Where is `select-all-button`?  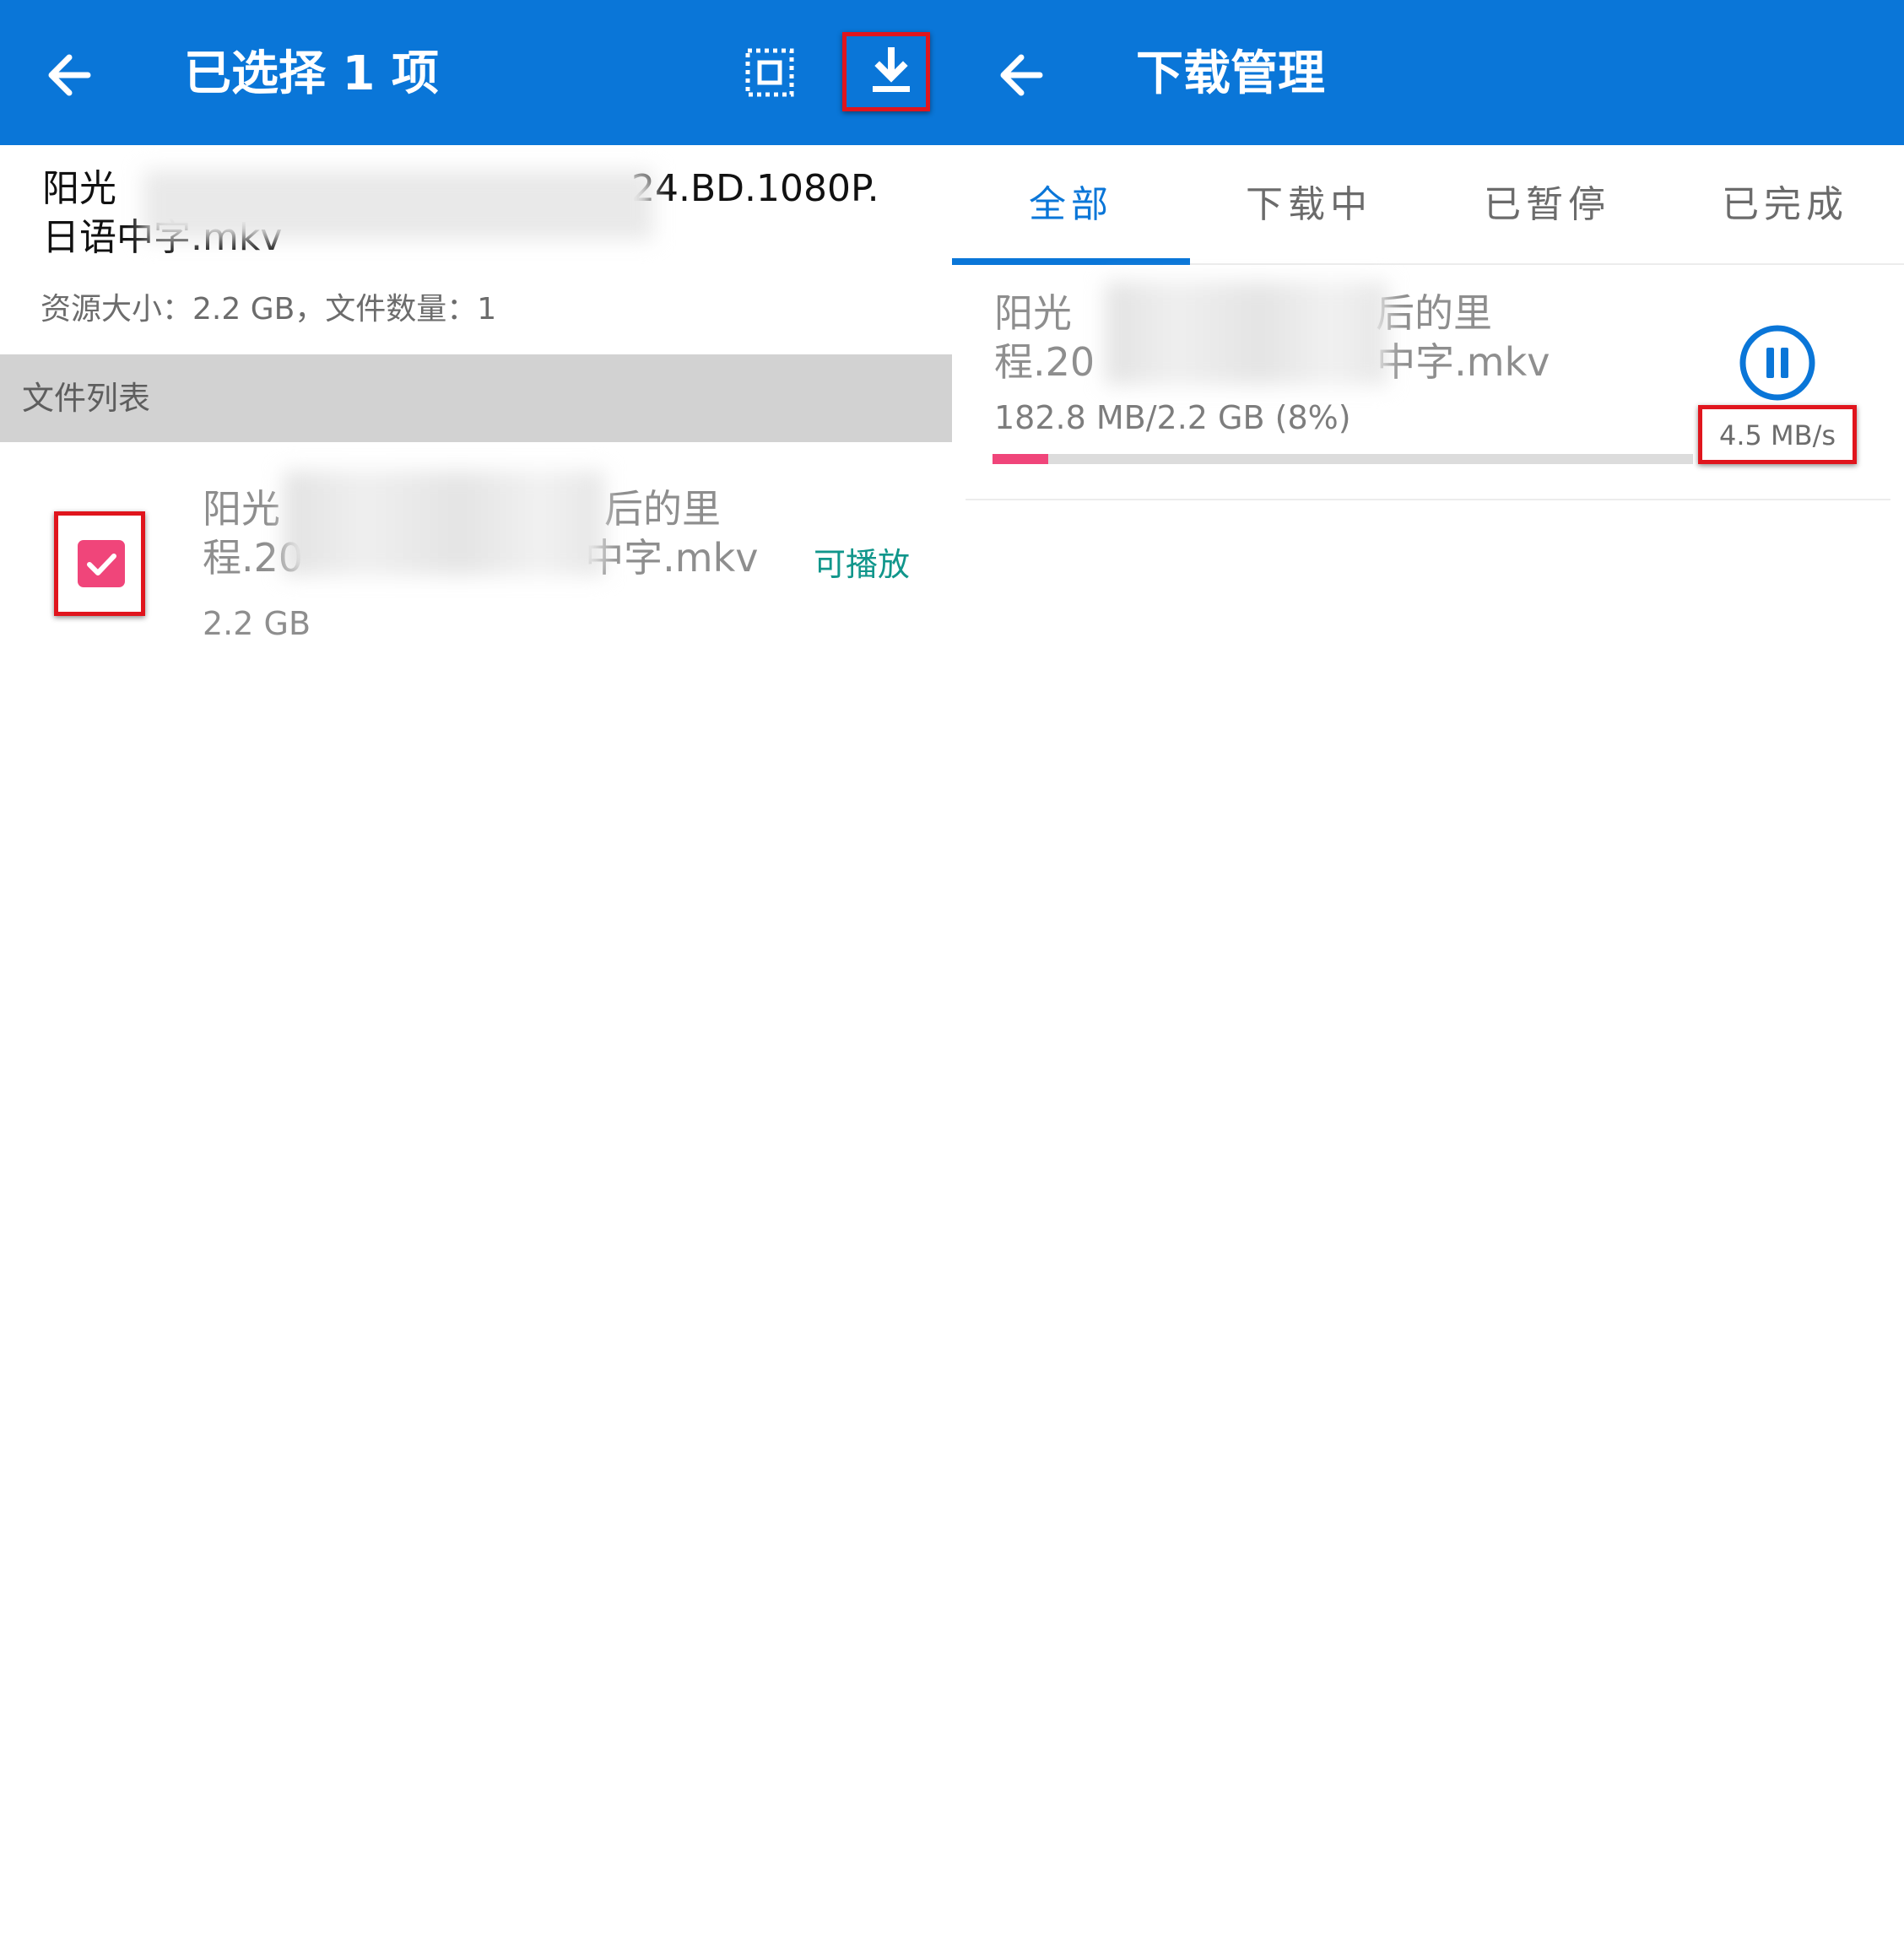 select-all-button is located at coordinates (769, 72).